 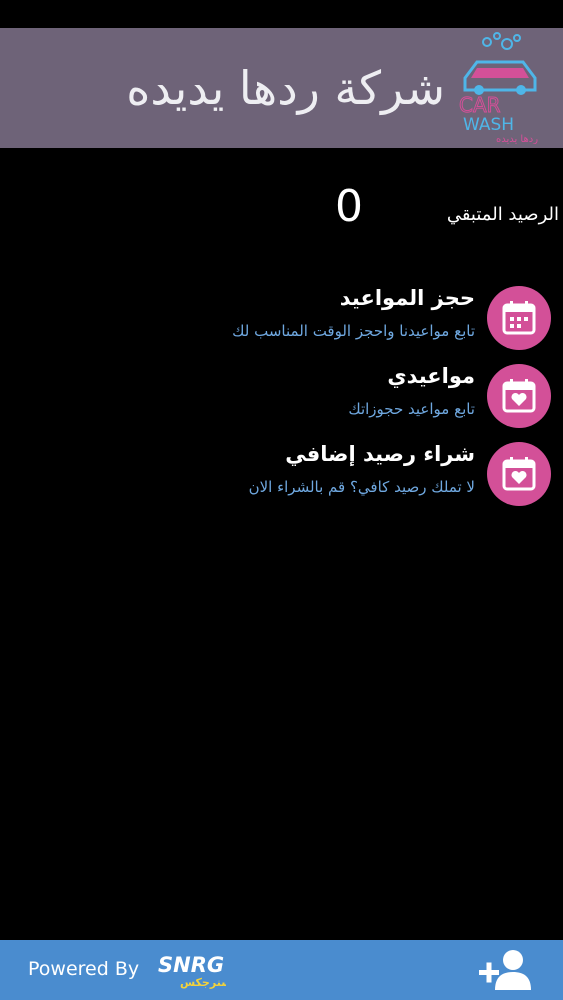 I want to click on car-wash-logo-icon: CAR WASH ردها يديده, so click(x=498, y=88).